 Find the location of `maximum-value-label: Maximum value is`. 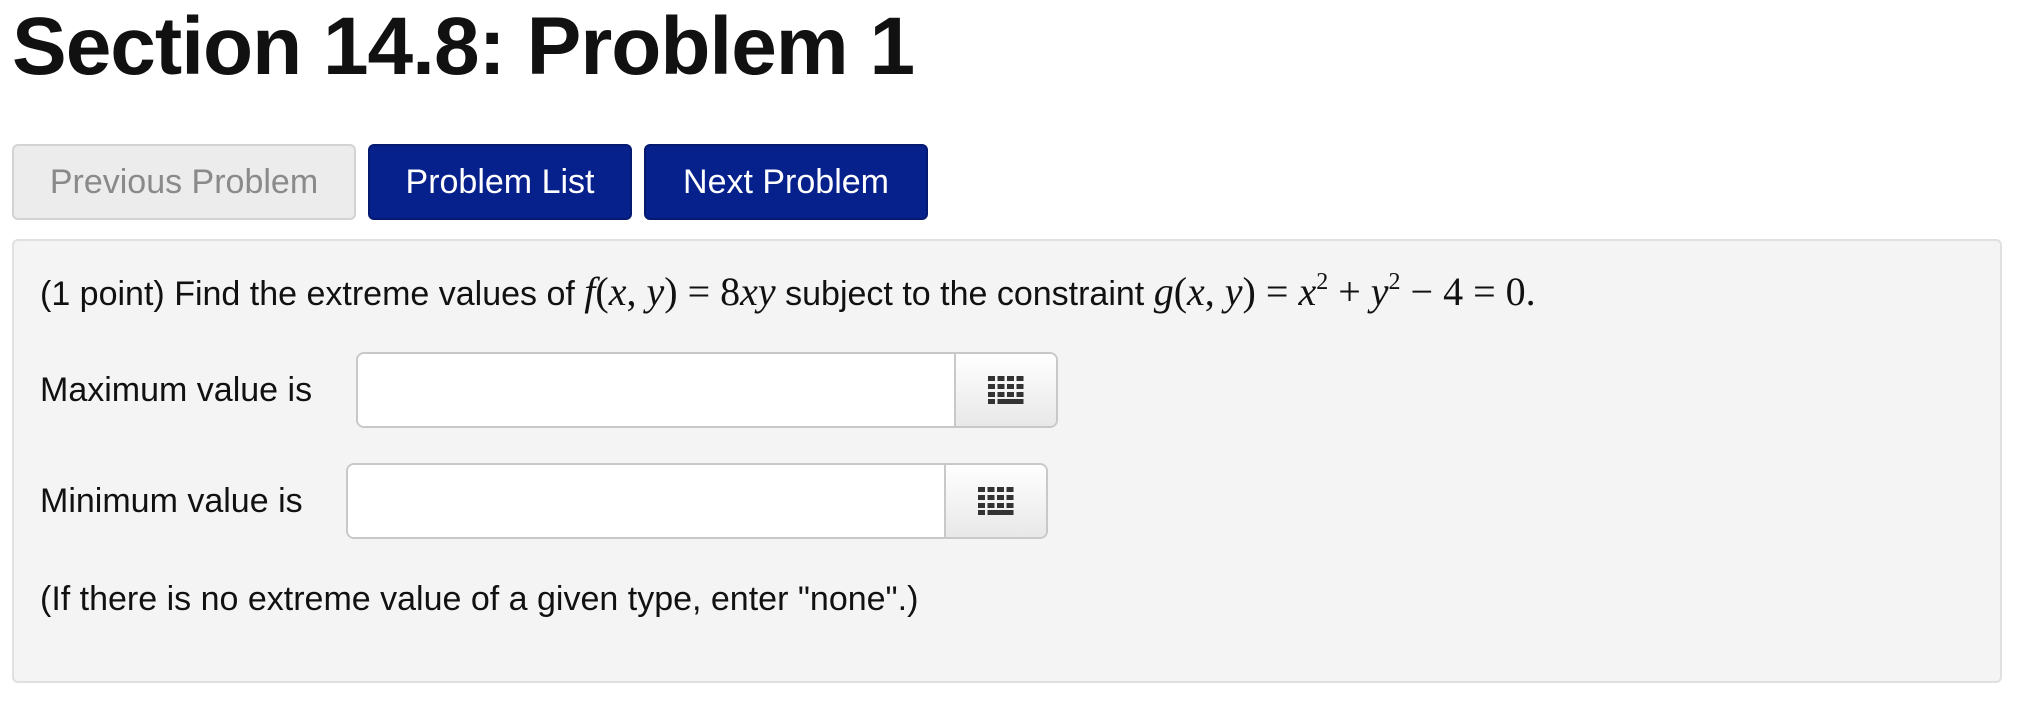

maximum-value-label: Maximum value is is located at coordinates (176, 389).